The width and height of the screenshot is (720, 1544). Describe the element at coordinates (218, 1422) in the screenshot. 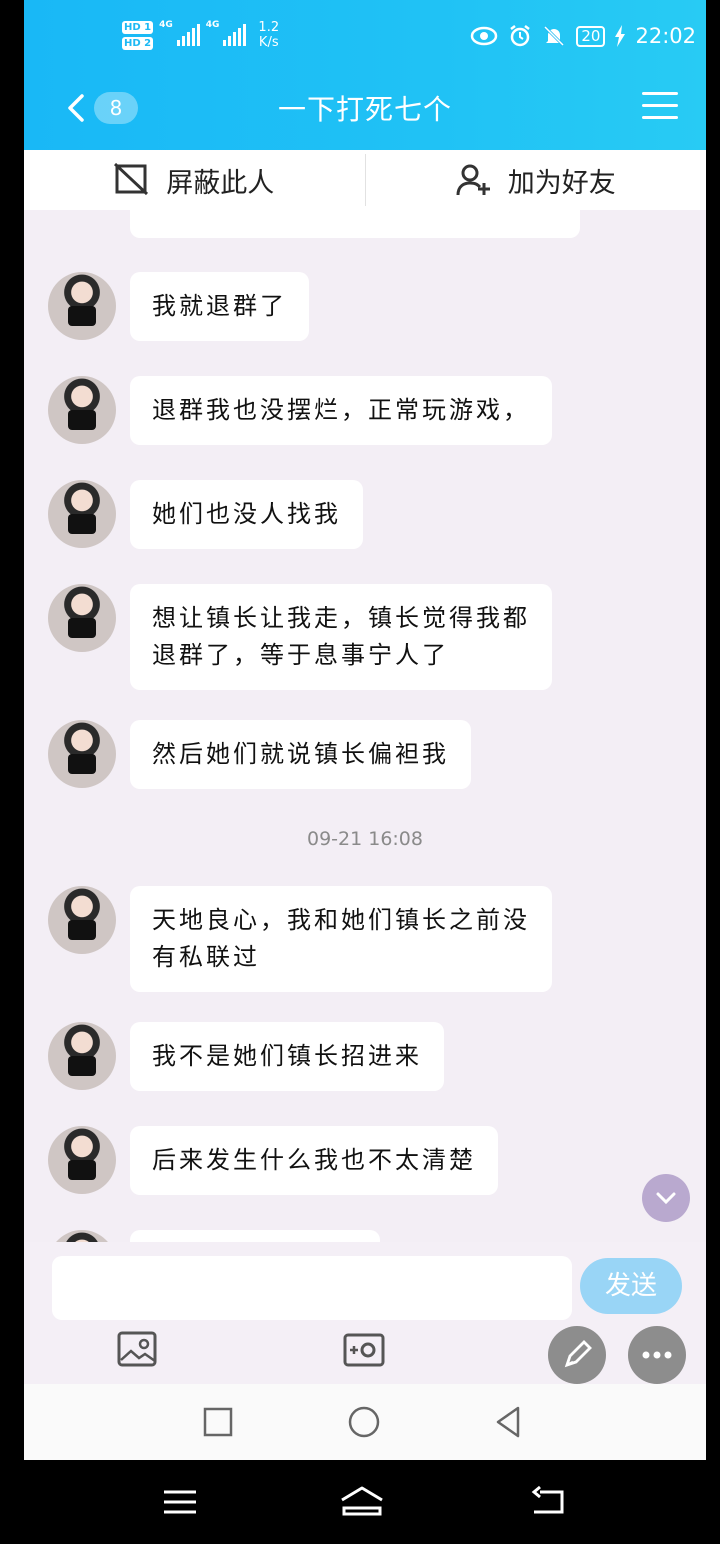

I see `recent-apps-icon` at that location.